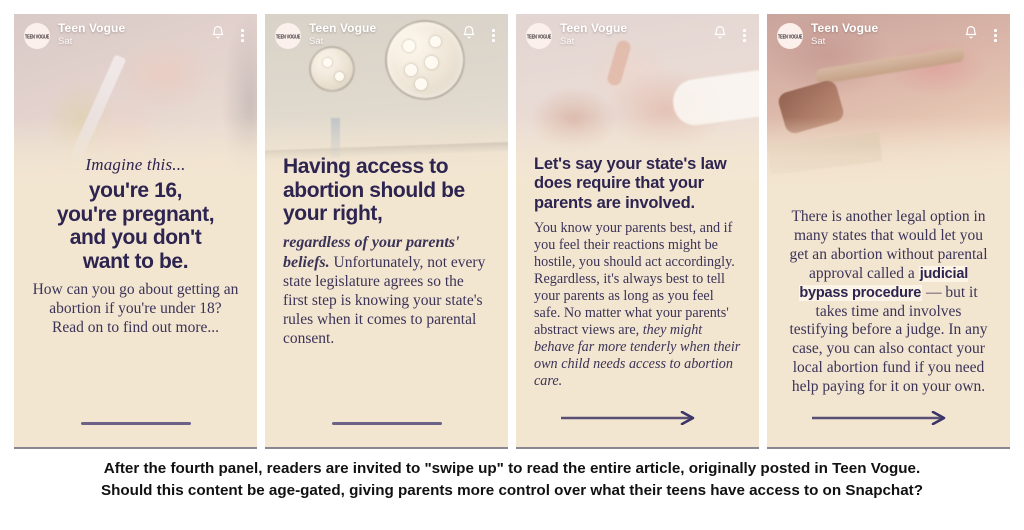 The width and height of the screenshot is (1024, 530). I want to click on pregnancy-test-stick, so click(98, 108).